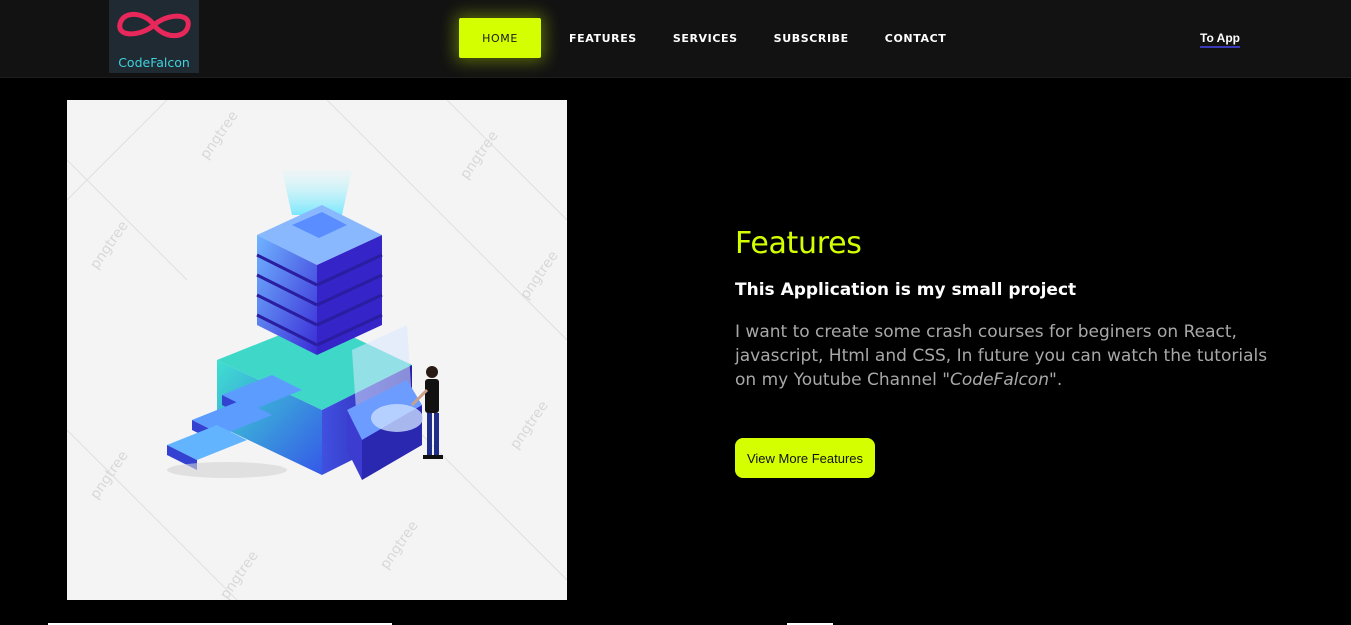  Describe the element at coordinates (603, 38) in the screenshot. I see `nav-features: FEATURES` at that location.